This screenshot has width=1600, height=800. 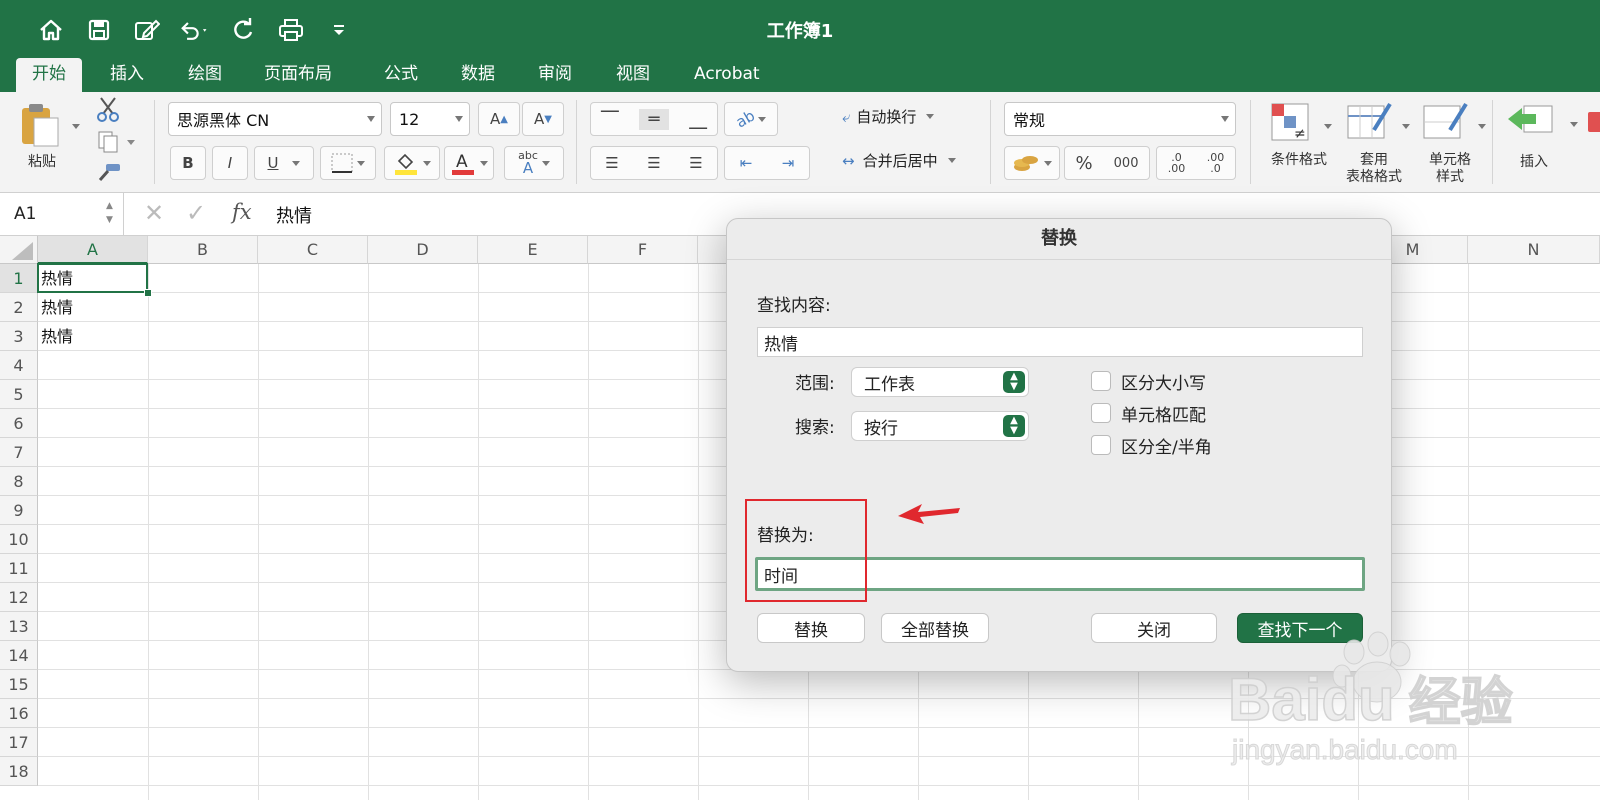 I want to click on row-header-17: 17, so click(x=19, y=742).